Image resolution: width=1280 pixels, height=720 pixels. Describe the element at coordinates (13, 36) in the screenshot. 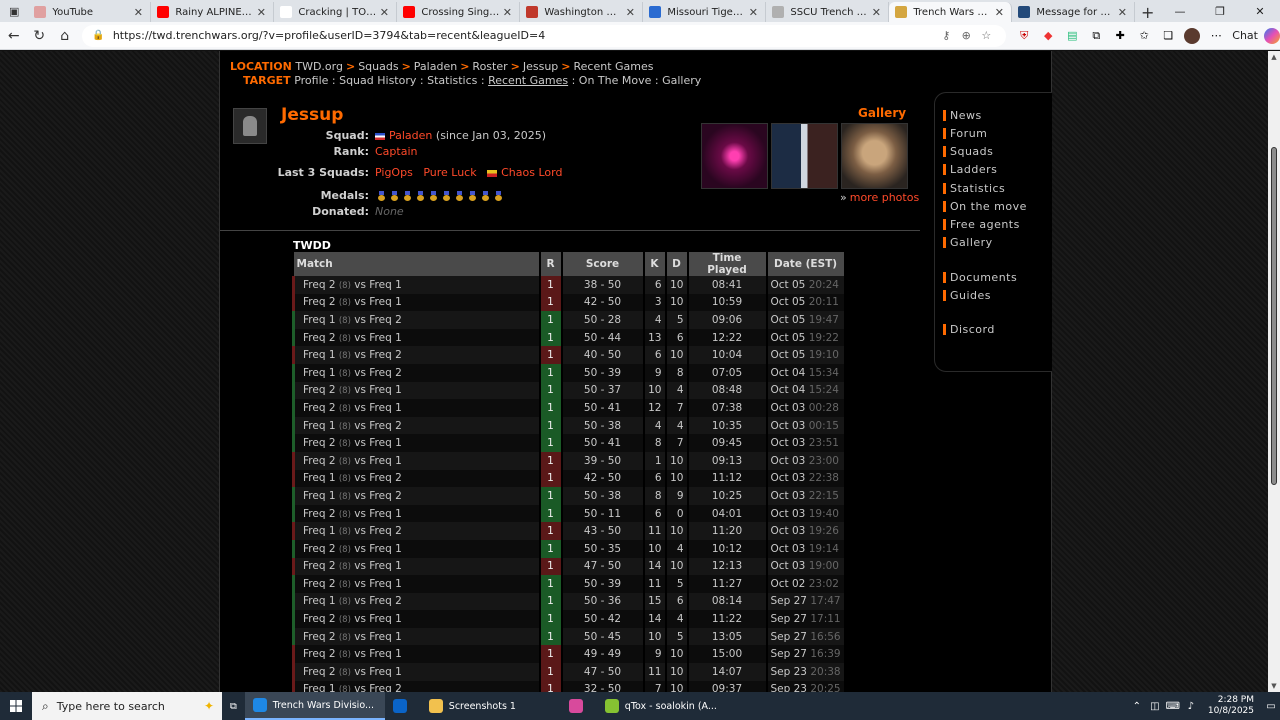

I see `back-icon: ←` at that location.